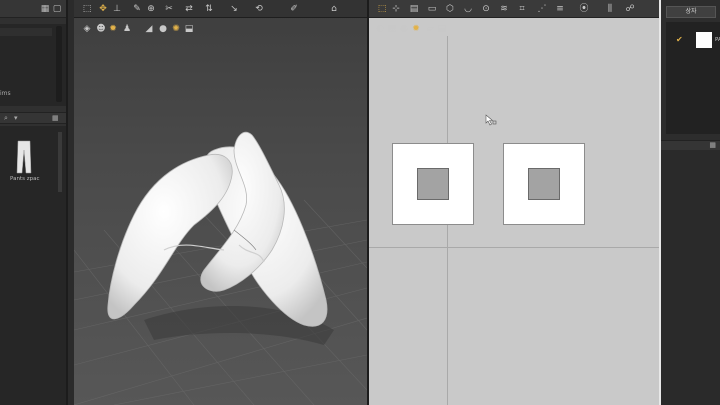 Image resolution: width=720 pixels, height=405 pixels. What do you see at coordinates (382, 9) in the screenshot?
I see `select-pattern-icon: ⬚` at bounding box center [382, 9].